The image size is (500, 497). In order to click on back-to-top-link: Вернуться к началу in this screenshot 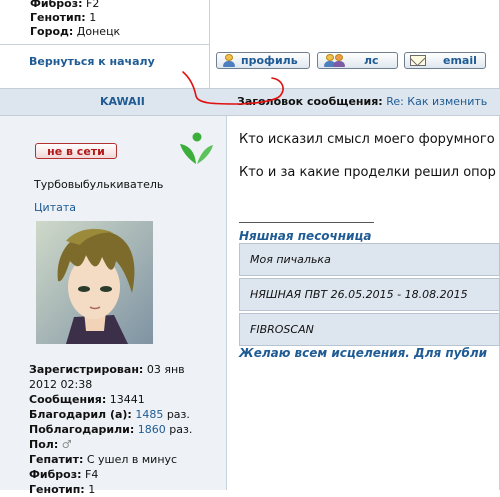, I will do `click(92, 61)`.